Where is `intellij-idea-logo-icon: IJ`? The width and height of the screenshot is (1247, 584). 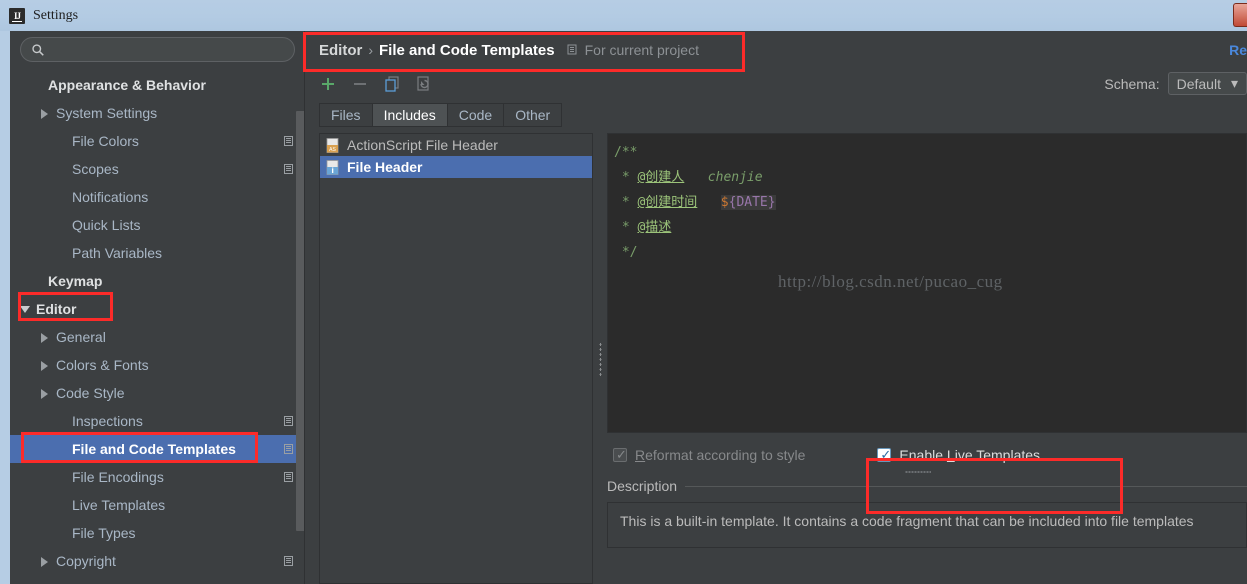 intellij-idea-logo-icon: IJ is located at coordinates (17, 15).